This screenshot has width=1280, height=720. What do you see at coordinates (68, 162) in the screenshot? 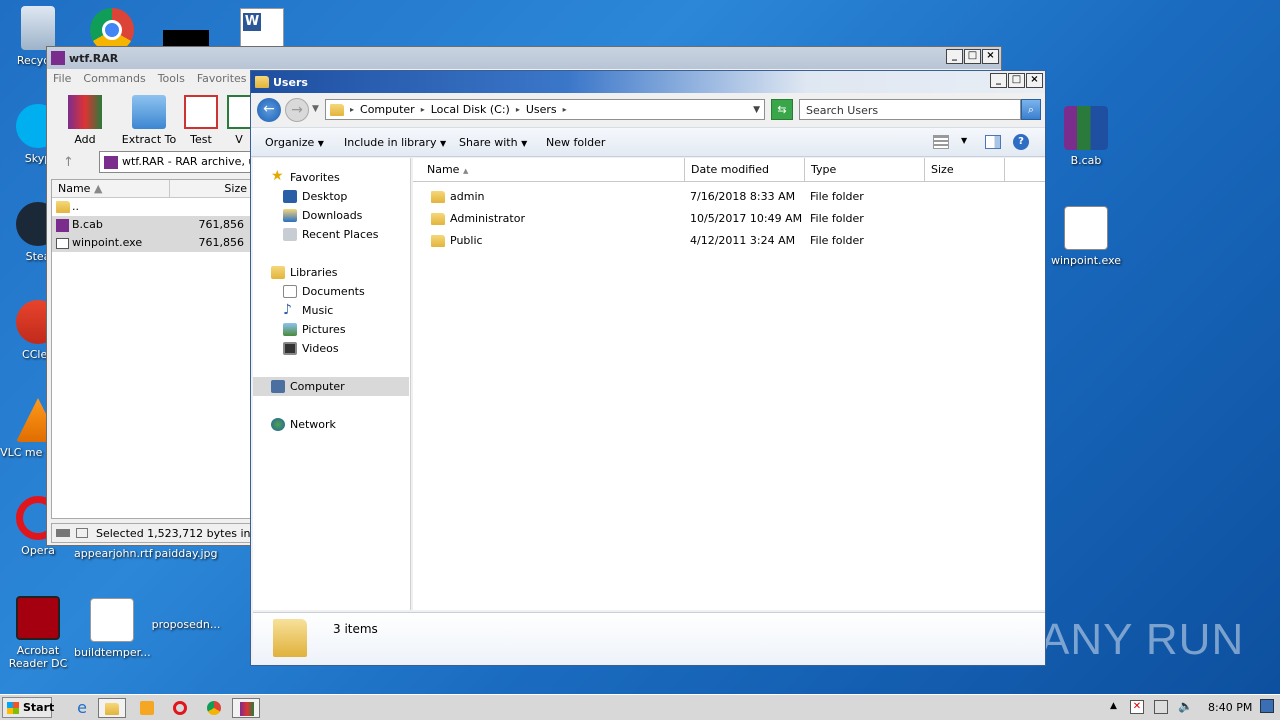
I see `up-arrow-icon: ↑` at bounding box center [68, 162].